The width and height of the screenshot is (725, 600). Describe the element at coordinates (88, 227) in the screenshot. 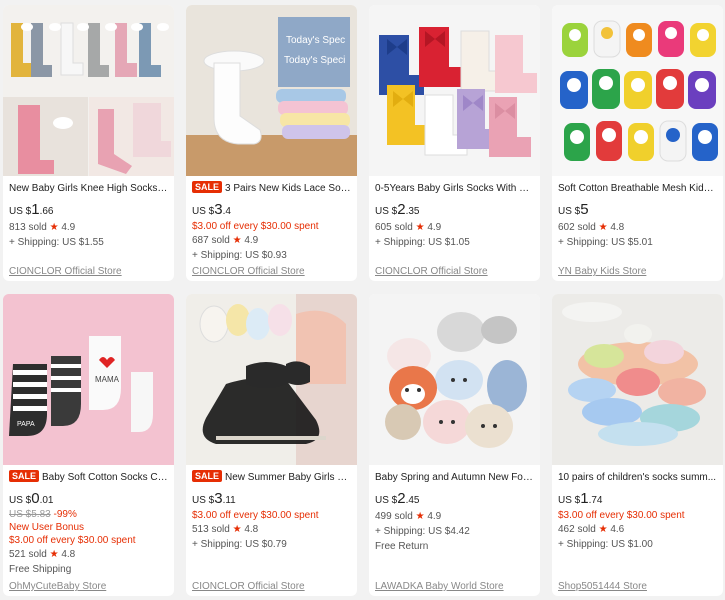

I see `sold-rating: 813 sold ★ 4.9` at that location.